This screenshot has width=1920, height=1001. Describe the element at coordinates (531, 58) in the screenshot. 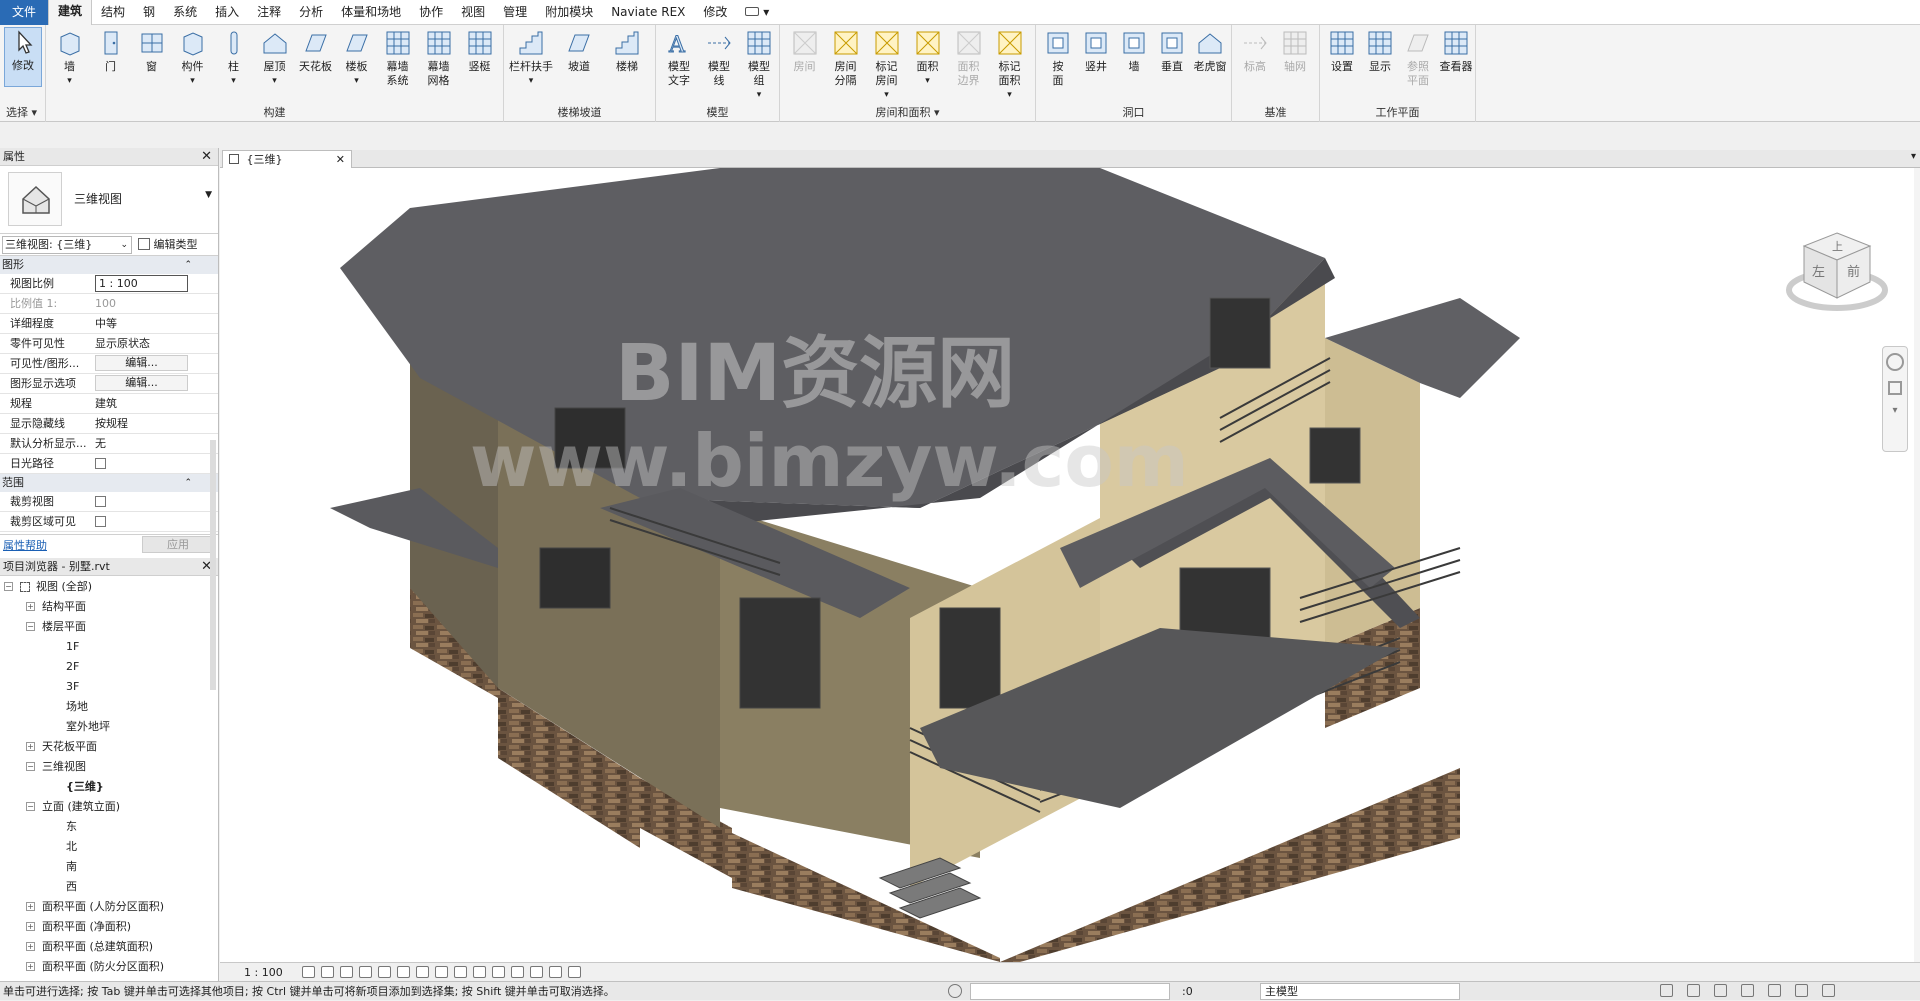

I see `railing-button: 栏杆扶手 ▾` at that location.